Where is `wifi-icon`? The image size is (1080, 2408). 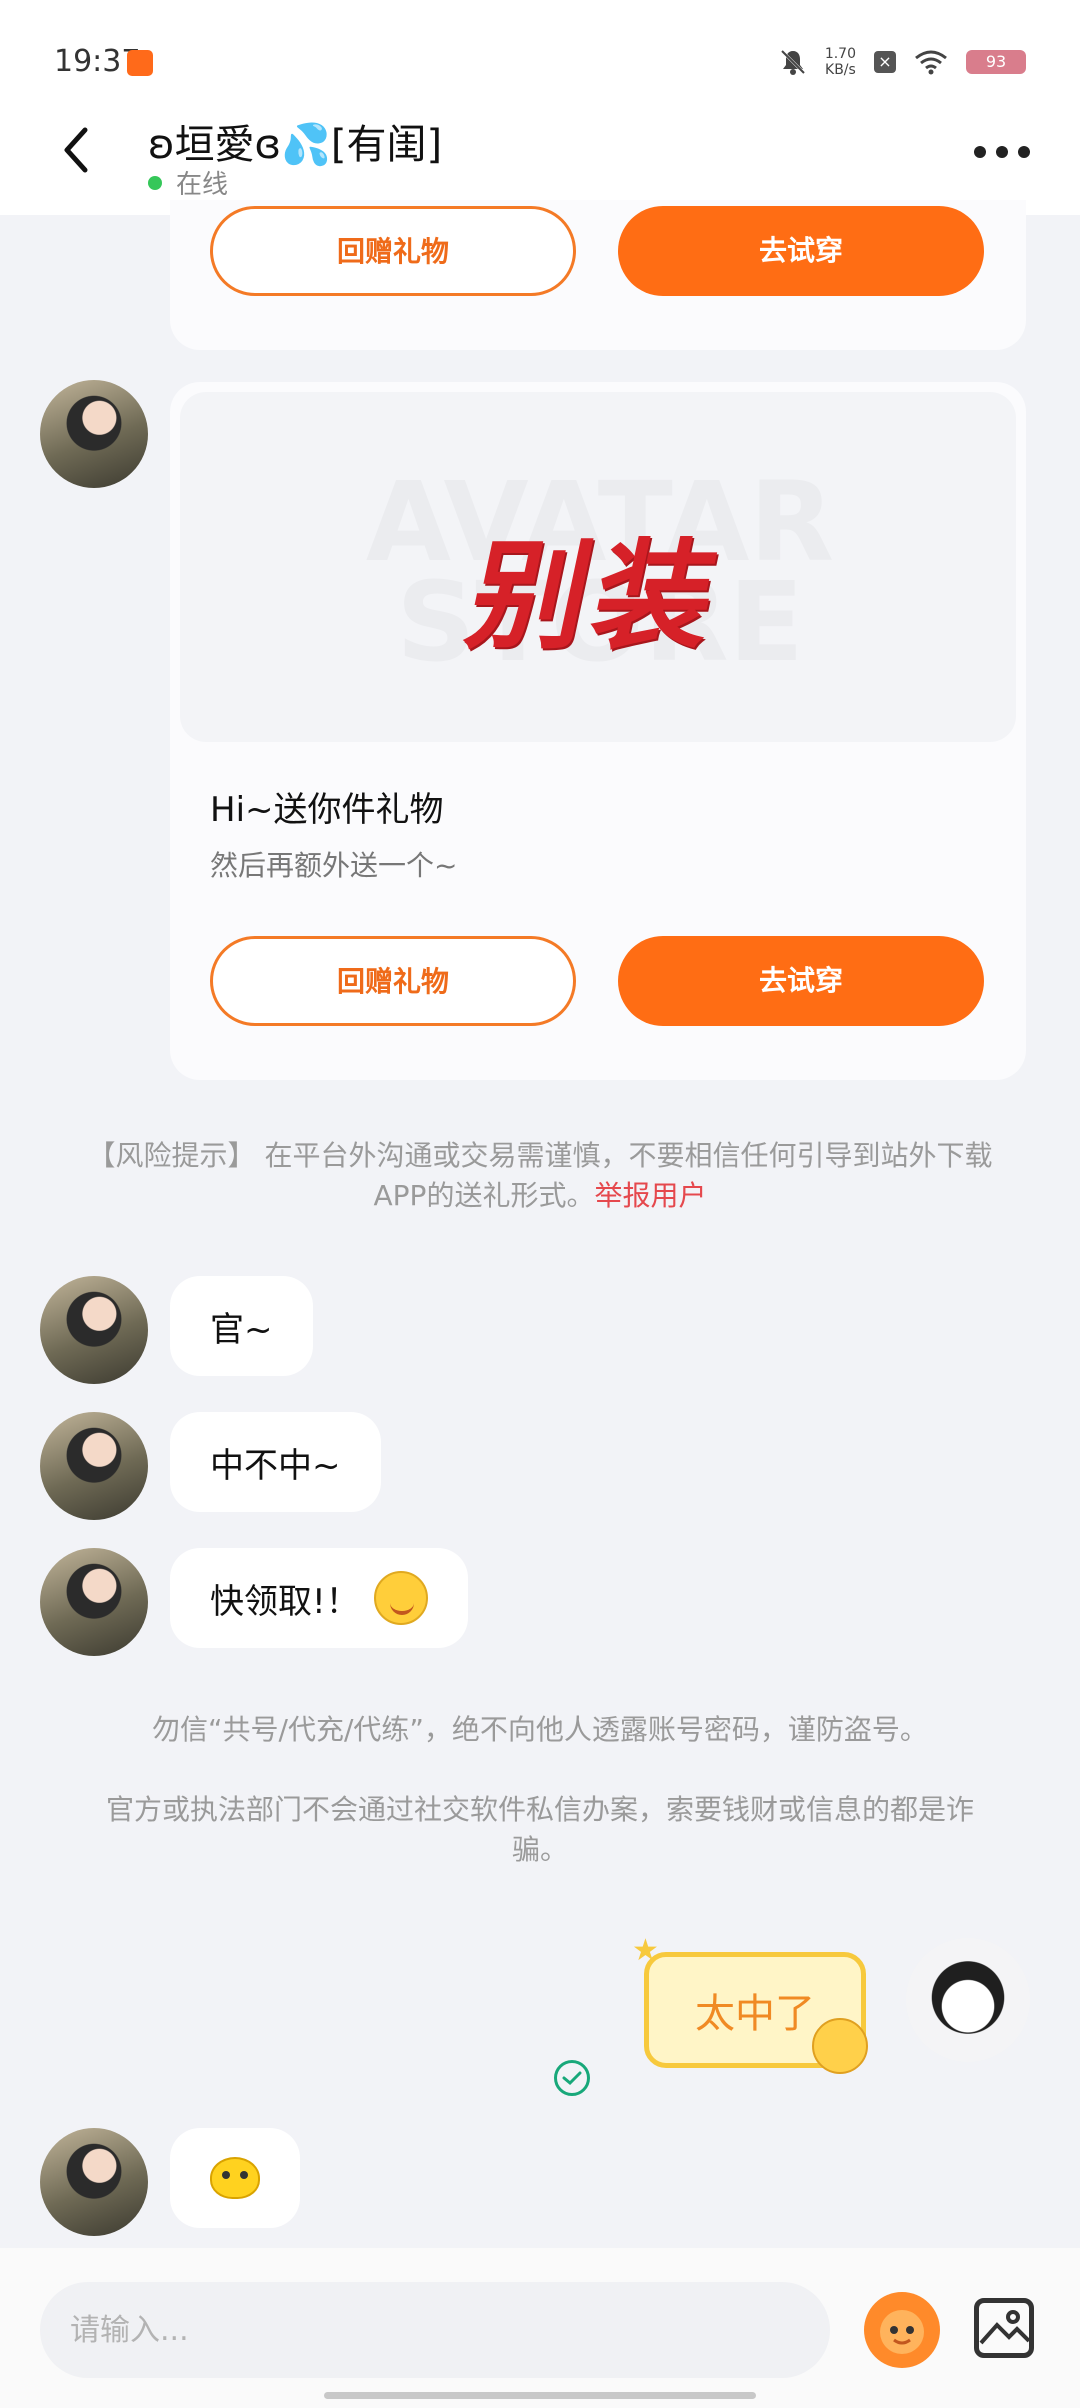 wifi-icon is located at coordinates (931, 62).